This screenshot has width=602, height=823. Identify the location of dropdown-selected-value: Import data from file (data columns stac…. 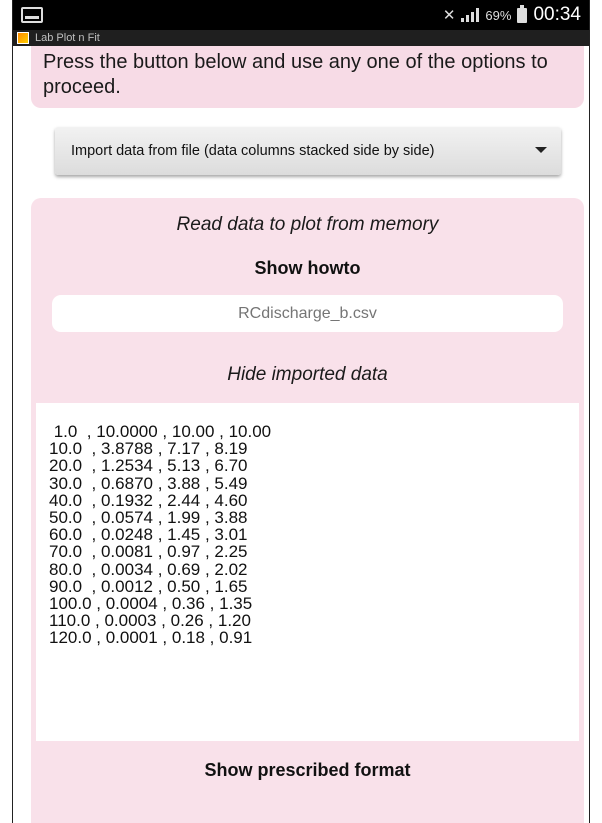
(253, 151).